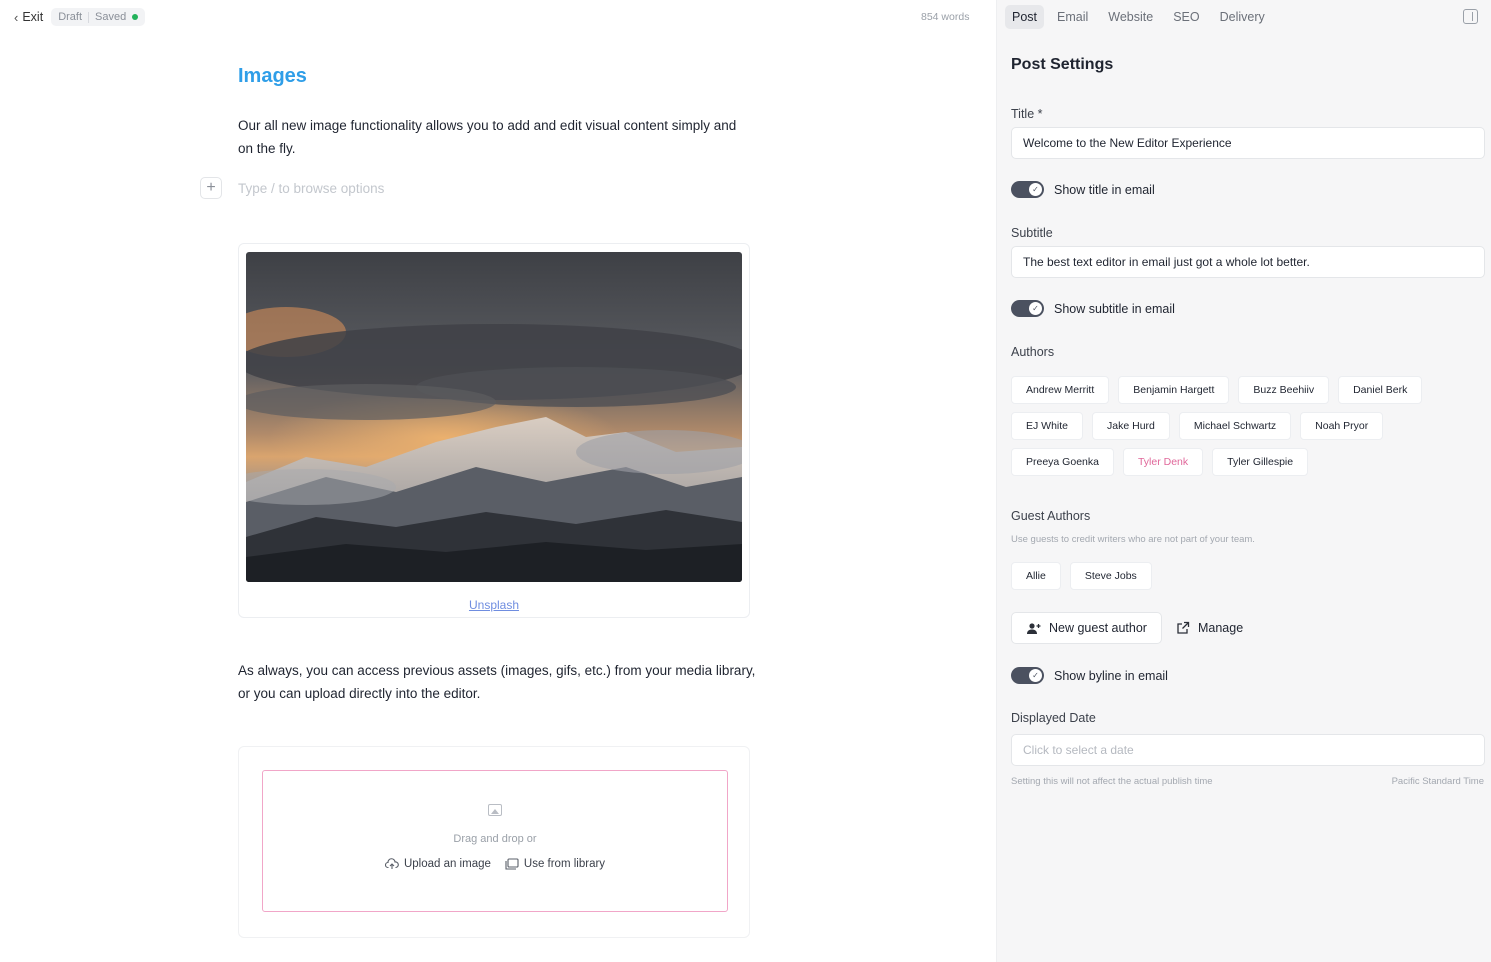 This screenshot has height=962, width=1491. Describe the element at coordinates (1060, 390) in the screenshot. I see `author-chip: Andrew Merritt` at that location.